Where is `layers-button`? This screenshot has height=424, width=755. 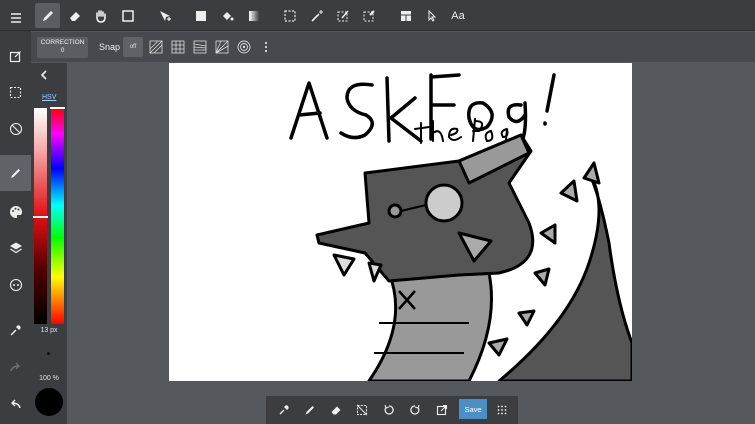 layers-button is located at coordinates (15, 247).